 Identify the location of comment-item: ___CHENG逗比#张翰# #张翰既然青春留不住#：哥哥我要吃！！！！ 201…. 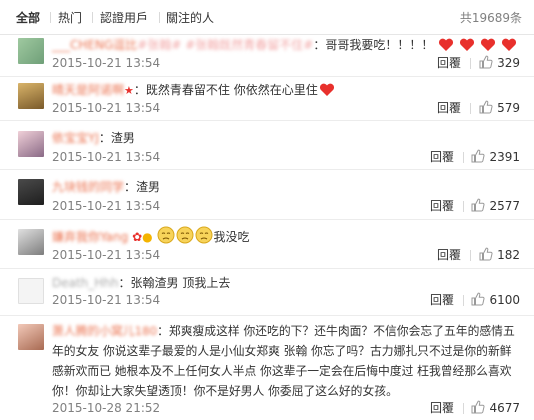
(267, 56).